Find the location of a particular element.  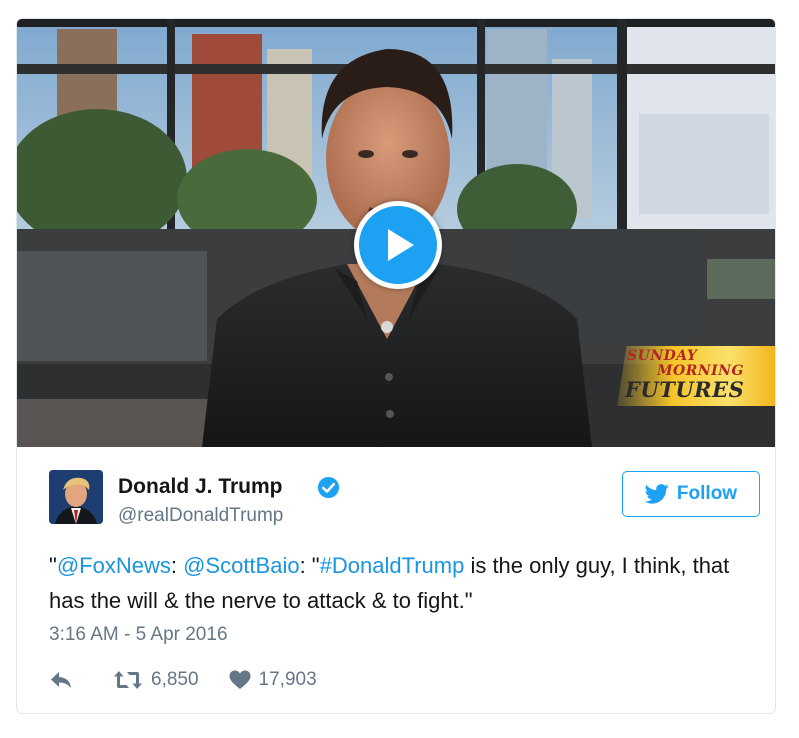

like-button: 17,903 is located at coordinates (273, 680).